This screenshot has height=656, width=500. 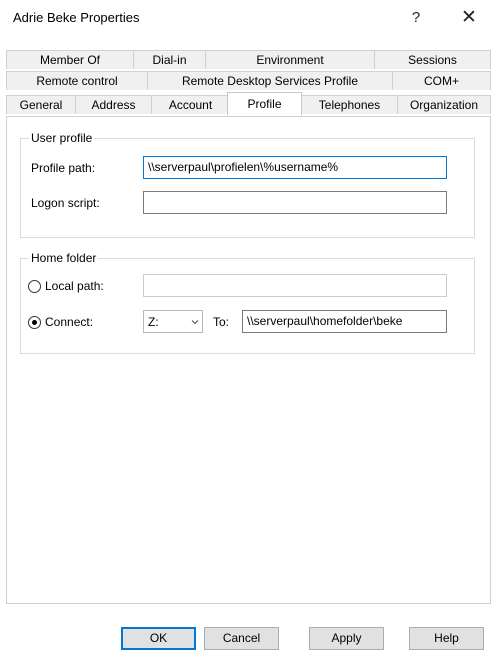 What do you see at coordinates (195, 322) in the screenshot?
I see `chevron-down-icon` at bounding box center [195, 322].